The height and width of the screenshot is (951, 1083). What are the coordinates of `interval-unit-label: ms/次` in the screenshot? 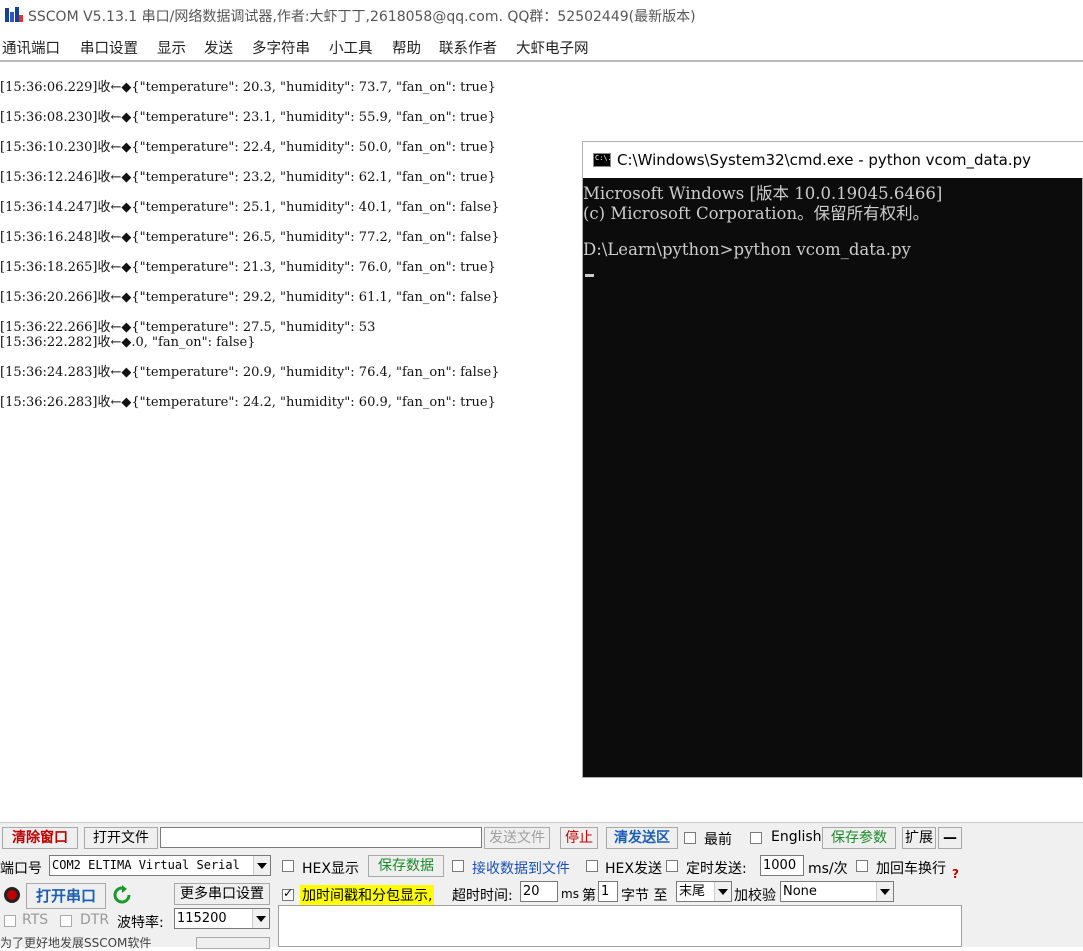 It's located at (828, 869).